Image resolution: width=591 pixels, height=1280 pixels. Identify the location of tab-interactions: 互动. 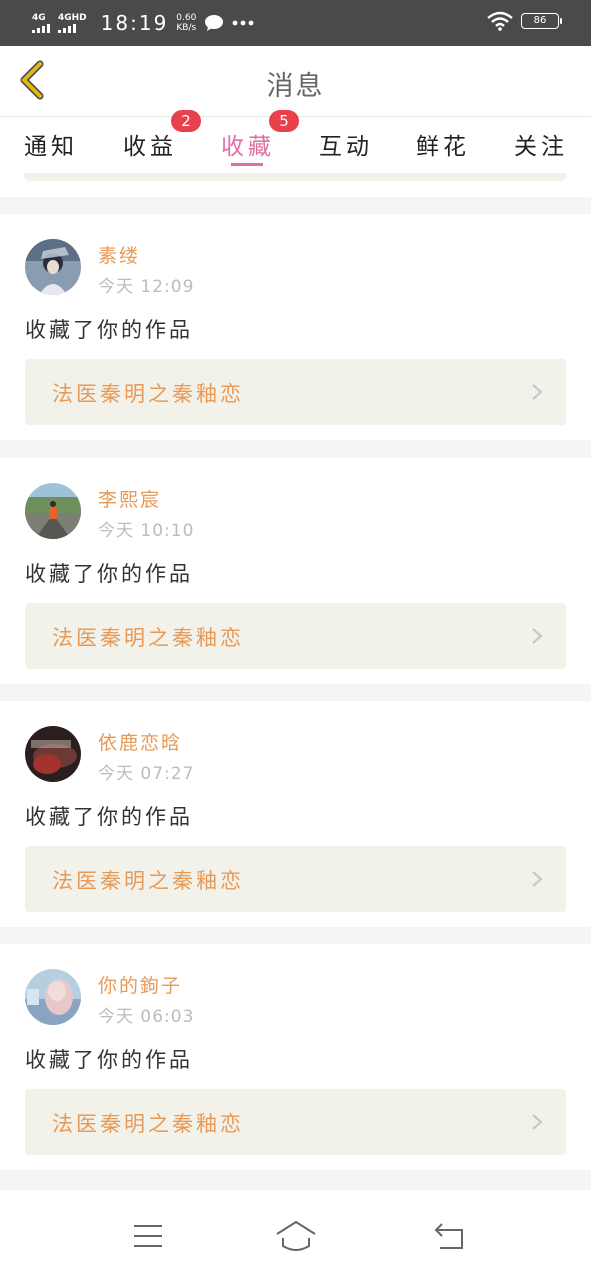
(346, 144).